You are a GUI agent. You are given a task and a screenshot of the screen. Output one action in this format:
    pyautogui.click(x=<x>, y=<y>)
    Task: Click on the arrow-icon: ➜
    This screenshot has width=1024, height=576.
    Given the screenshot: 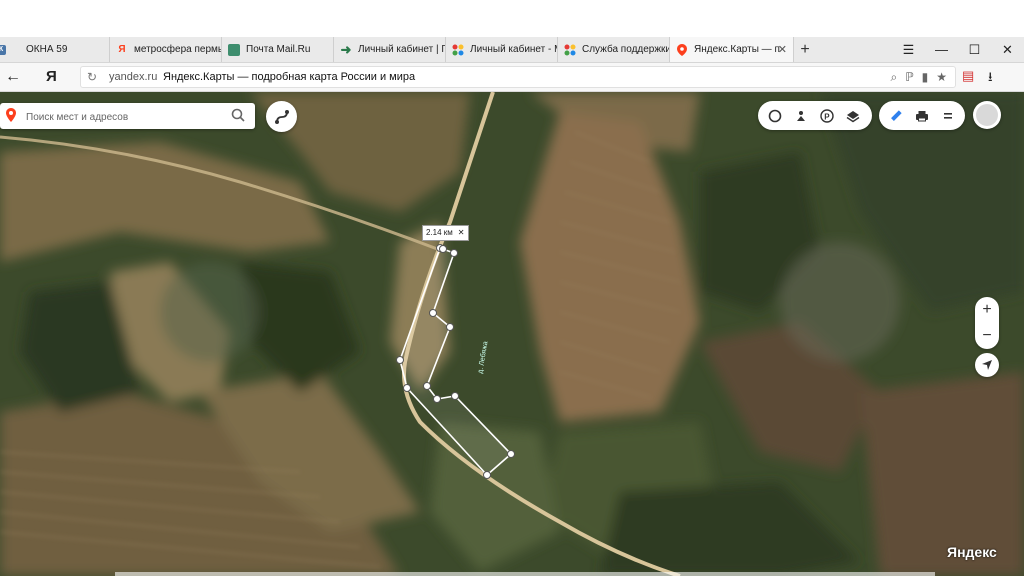 What is the action you would take?
    pyautogui.click(x=346, y=49)
    